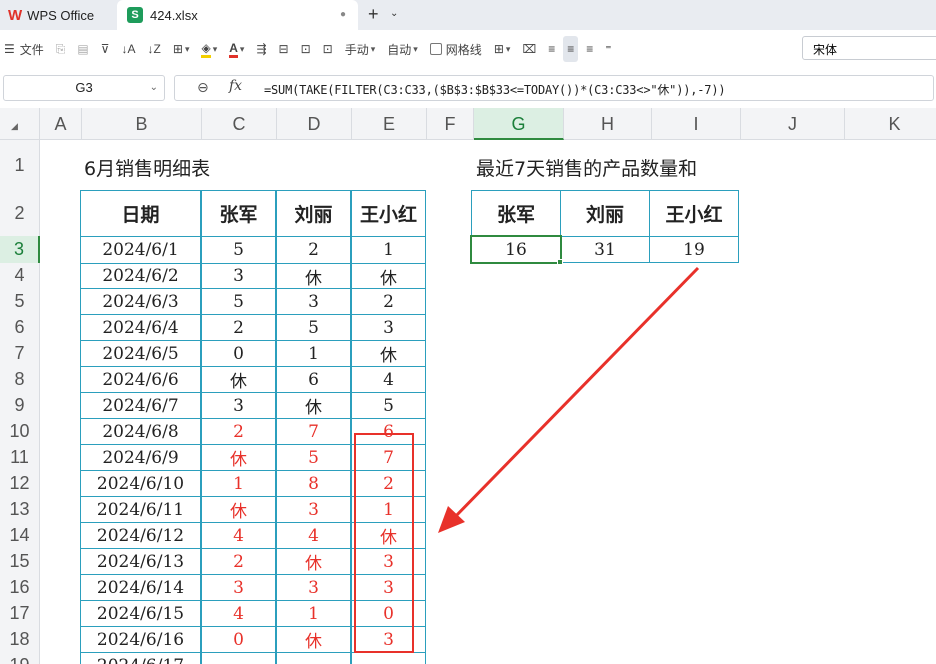  Describe the element at coordinates (468, 15) in the screenshot. I see `title-bar: W WPS Office S 424.xlsx ● + ⌄` at that location.